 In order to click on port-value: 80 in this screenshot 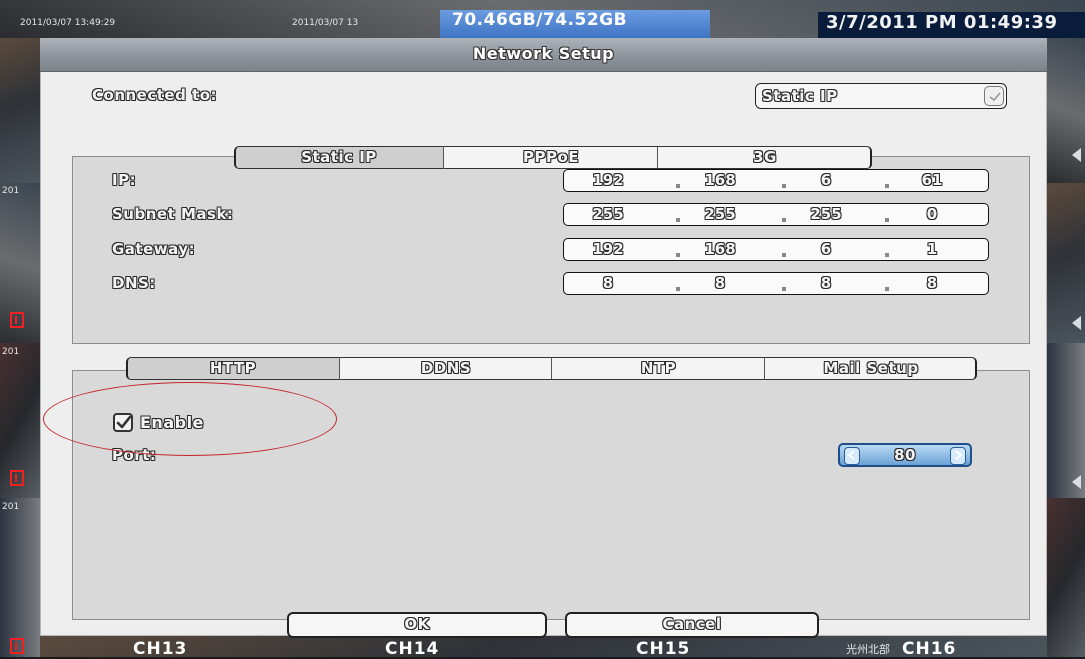, I will do `click(905, 455)`.